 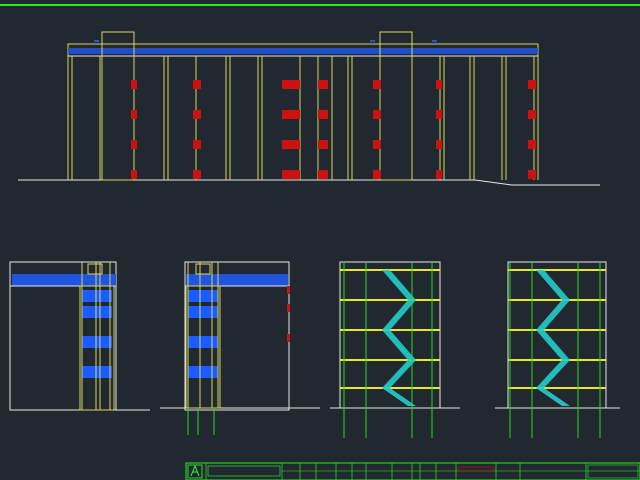 I want to click on title-block, so click(x=412, y=471).